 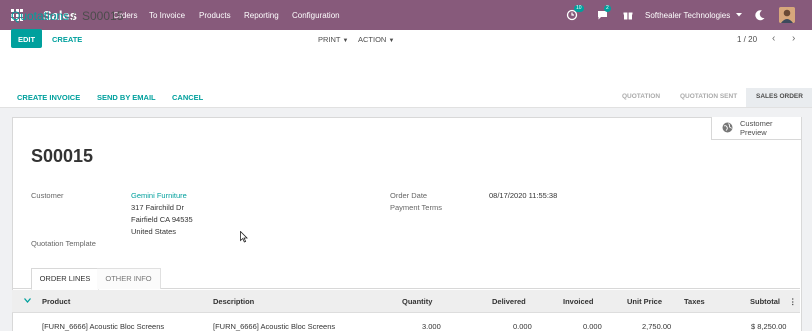 I want to click on preview-line-2: Preview, so click(x=753, y=132).